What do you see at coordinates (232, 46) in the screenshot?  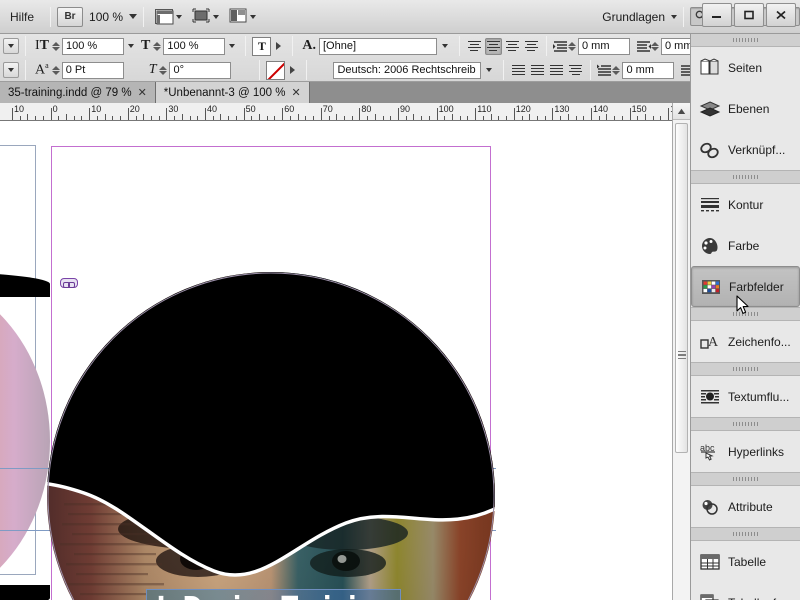 I see `horizontal-scale-dropdown-icon` at bounding box center [232, 46].